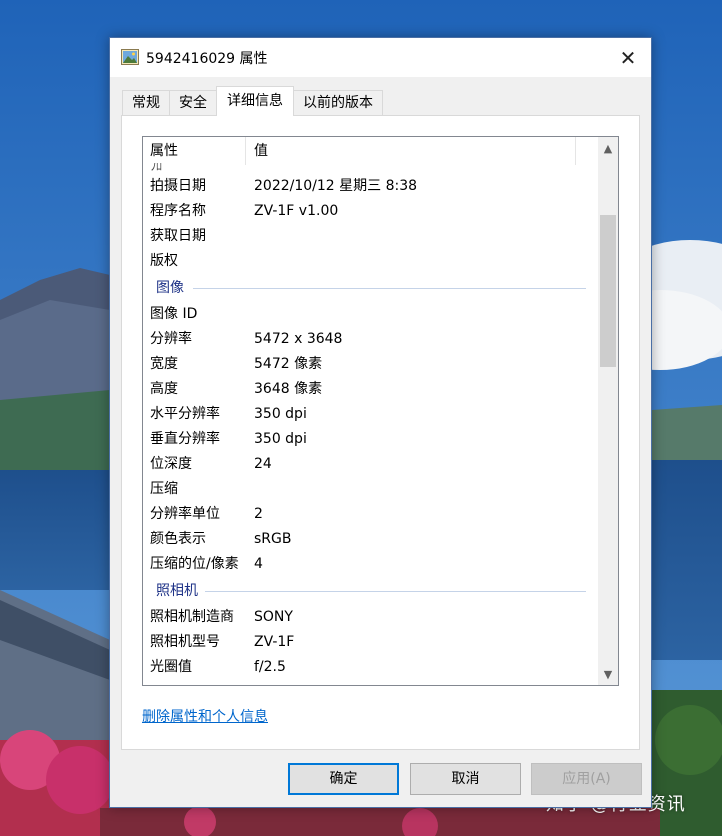 This screenshot has height=836, width=722. What do you see at coordinates (370, 364) in the screenshot?
I see `list-item: 宽度 5472 像素` at bounding box center [370, 364].